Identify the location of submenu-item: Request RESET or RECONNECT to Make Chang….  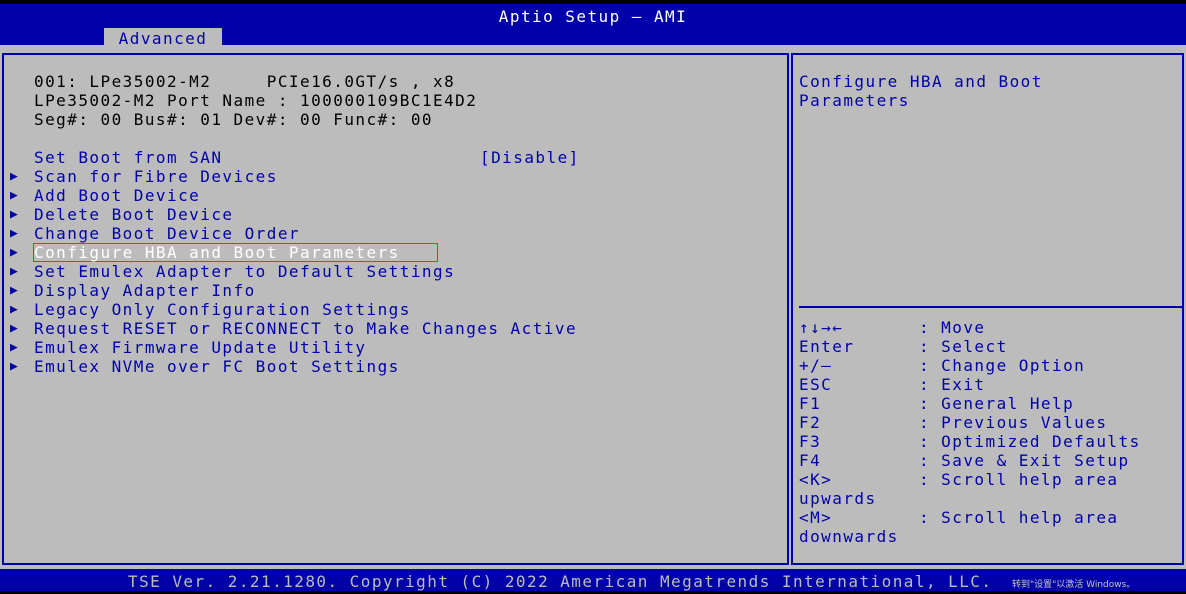
(305, 328).